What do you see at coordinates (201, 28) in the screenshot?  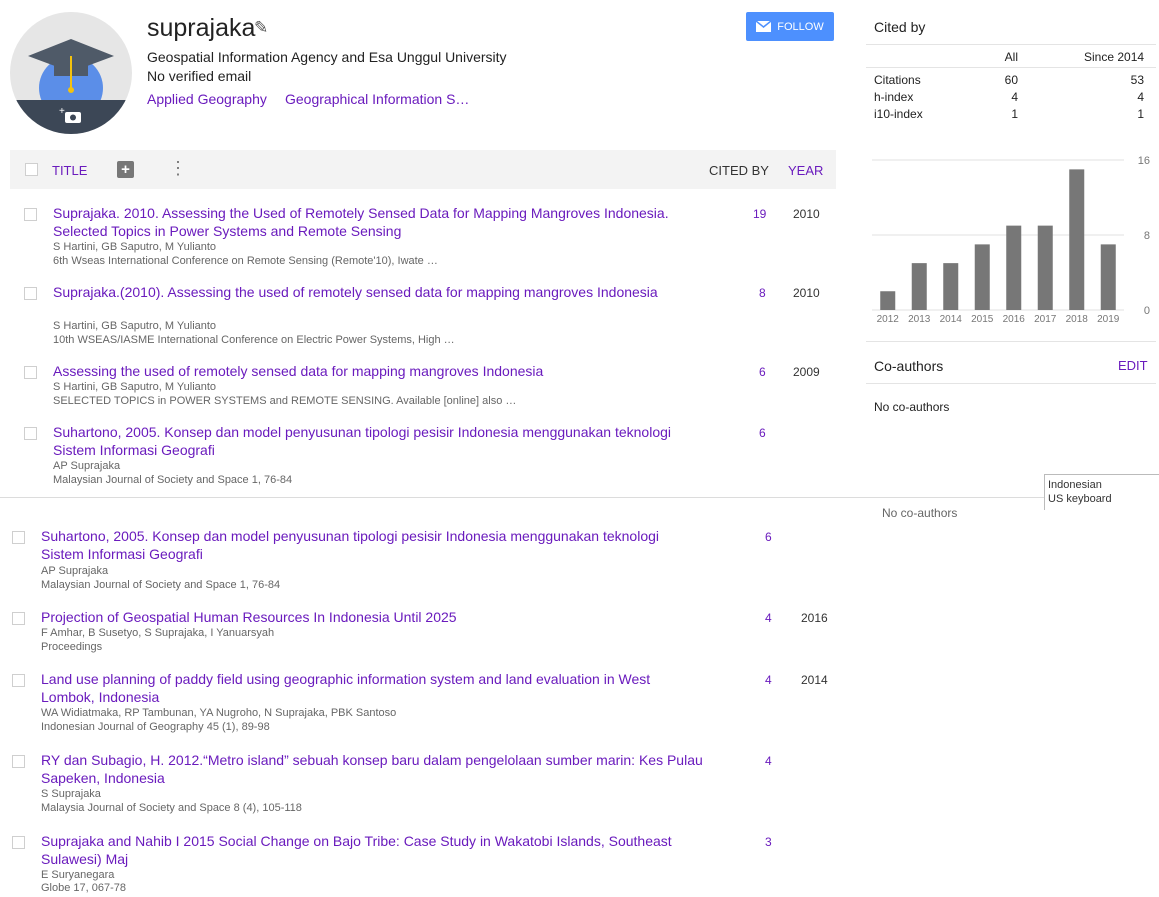 I see `profile-name: suprajaka` at bounding box center [201, 28].